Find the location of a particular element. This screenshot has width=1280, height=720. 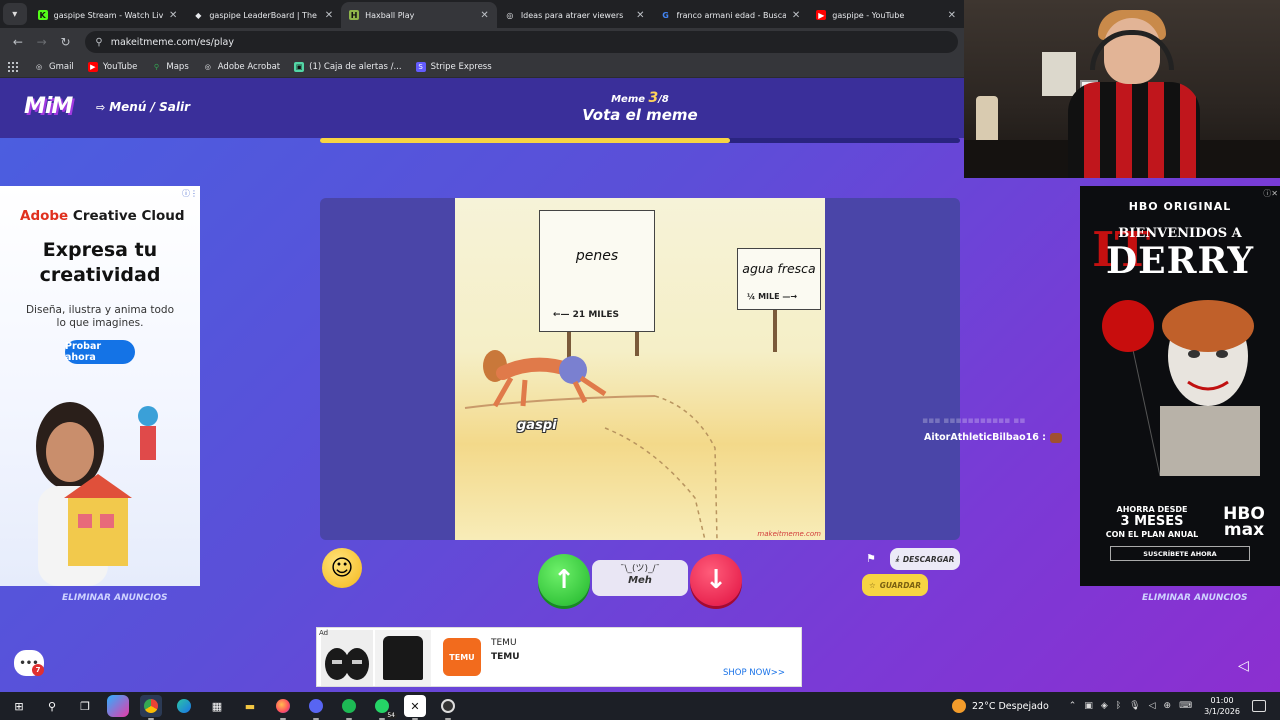

chat-unread-badge: 7 is located at coordinates (38, 670).